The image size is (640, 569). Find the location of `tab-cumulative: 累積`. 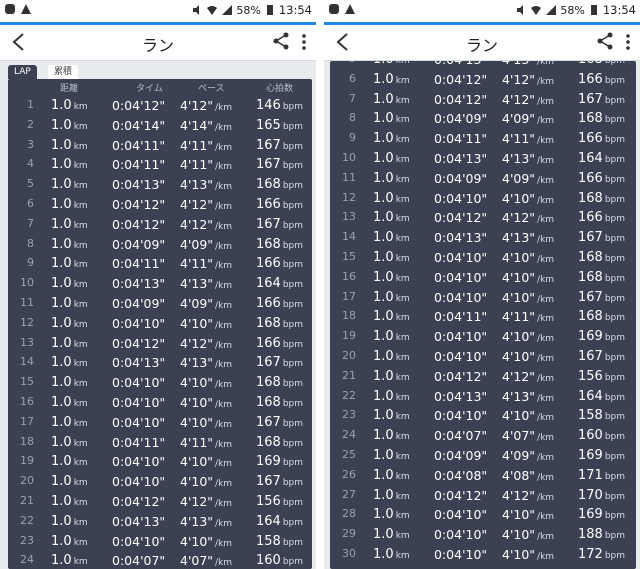

tab-cumulative: 累積 is located at coordinates (63, 72).